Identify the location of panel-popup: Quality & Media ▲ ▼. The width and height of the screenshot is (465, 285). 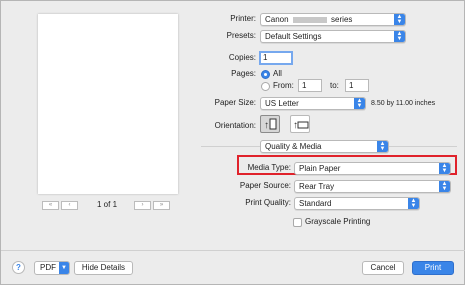
(324, 146).